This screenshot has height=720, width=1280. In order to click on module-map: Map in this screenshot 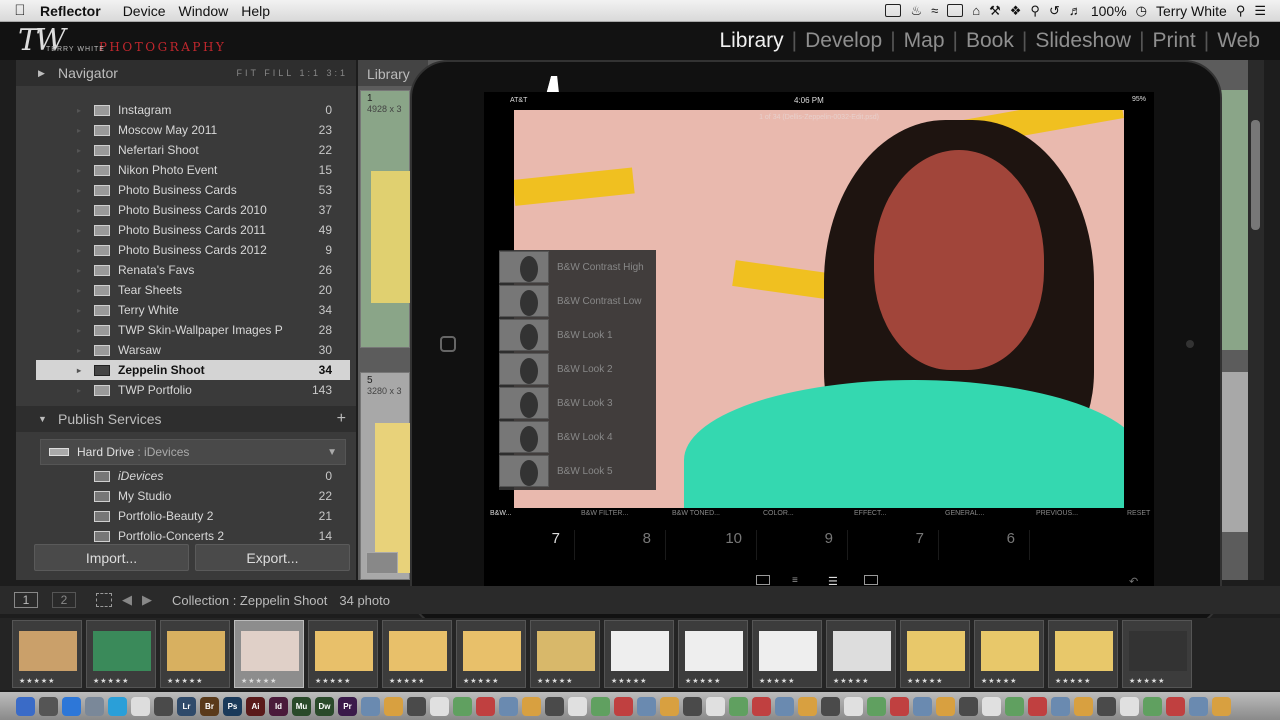, I will do `click(924, 41)`.